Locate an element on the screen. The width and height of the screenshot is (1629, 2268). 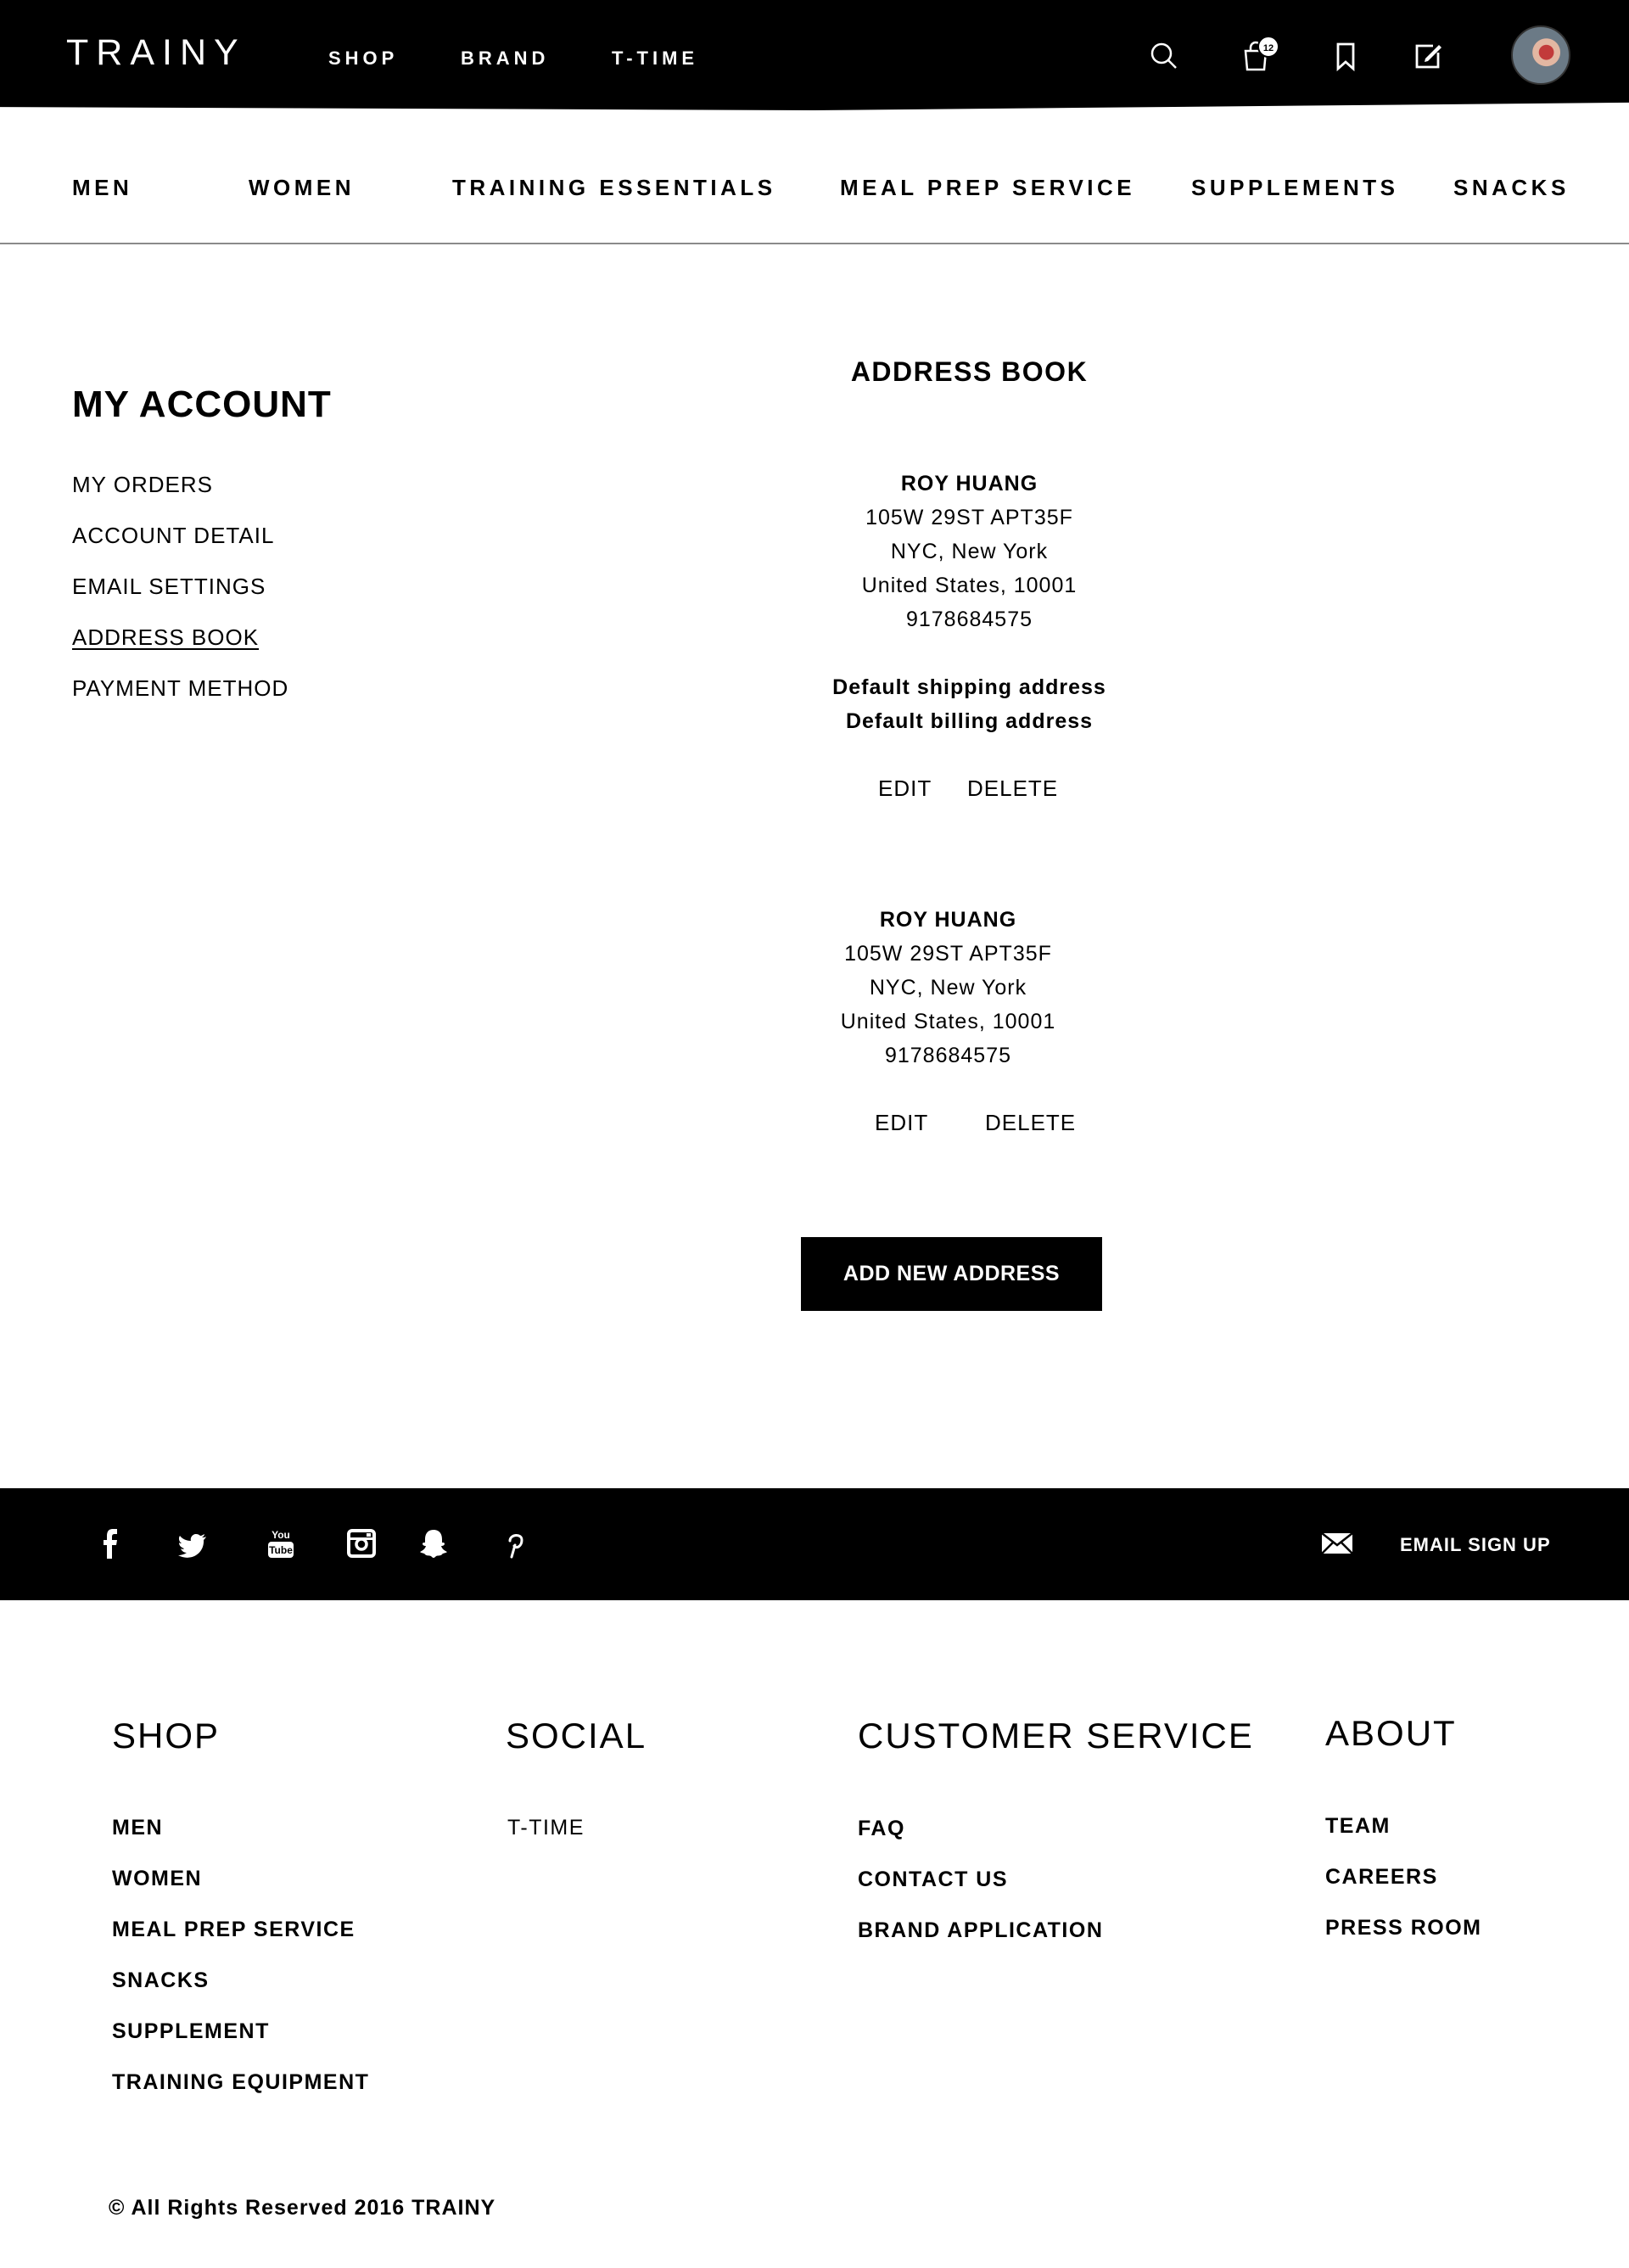
default-shipping-label: Default shipping address is located at coordinates (969, 687).